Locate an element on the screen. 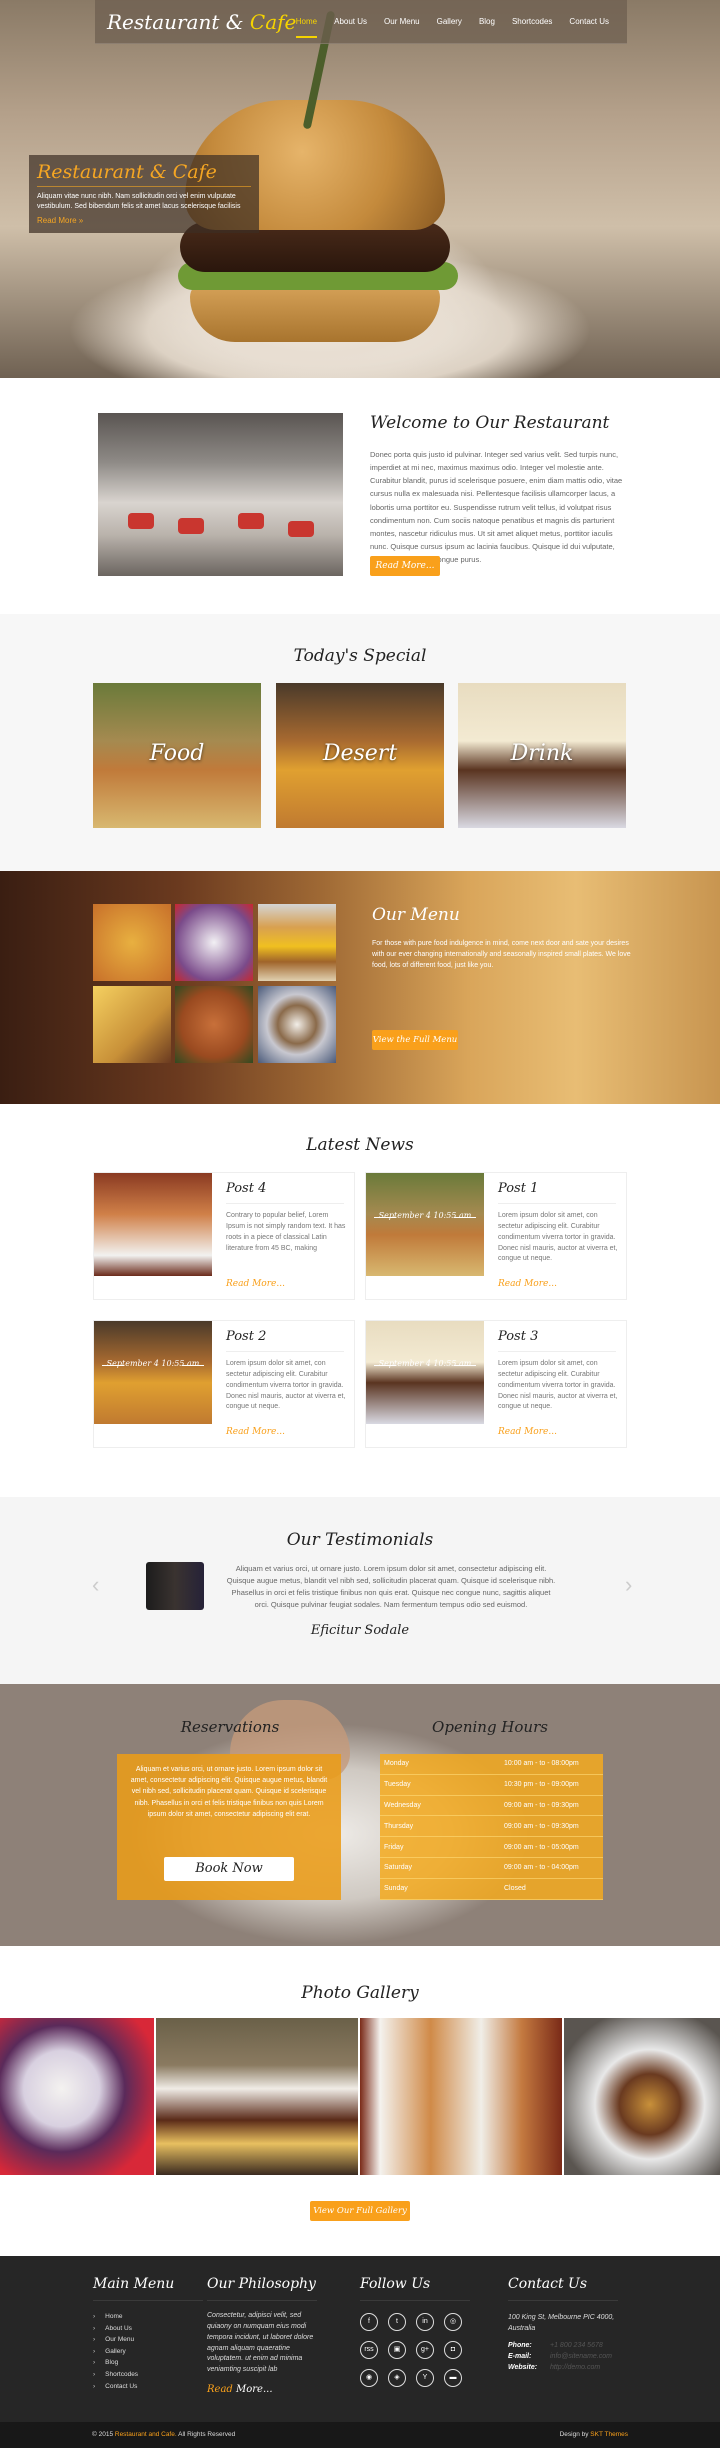 The image size is (720, 2448). hours-day: Tuesday is located at coordinates (397, 1785).